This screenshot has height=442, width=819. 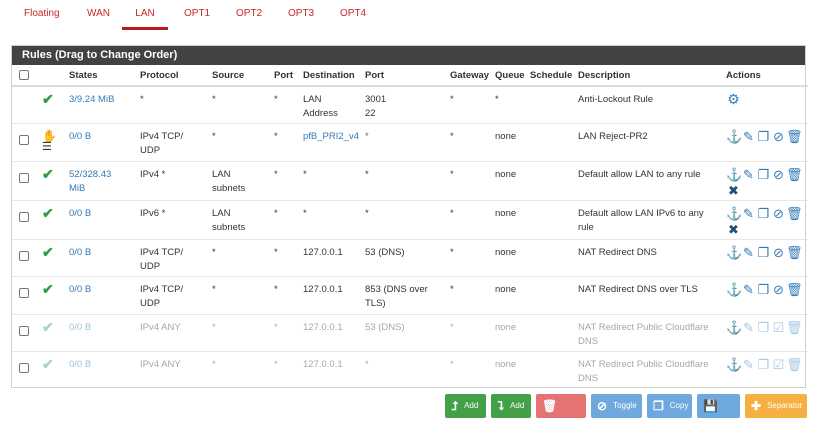 I want to click on gear-icon: ⚙, so click(x=733, y=99).